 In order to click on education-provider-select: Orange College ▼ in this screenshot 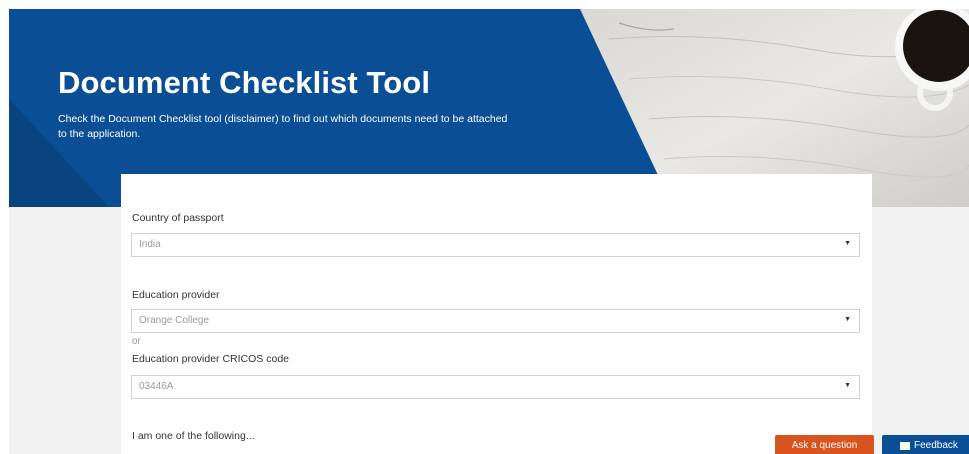, I will do `click(495, 321)`.